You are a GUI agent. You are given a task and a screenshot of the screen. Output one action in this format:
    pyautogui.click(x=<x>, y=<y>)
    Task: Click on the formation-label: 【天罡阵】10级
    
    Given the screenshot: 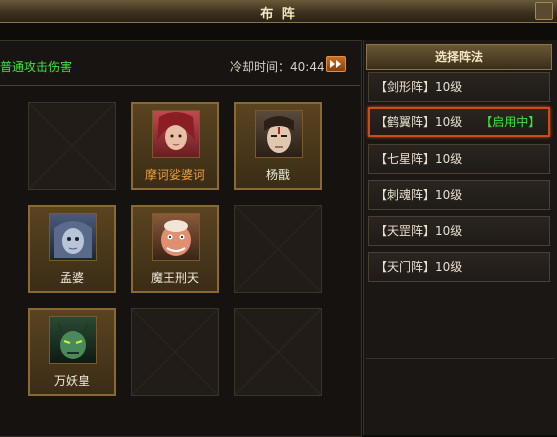 What is the action you would take?
    pyautogui.click(x=419, y=231)
    